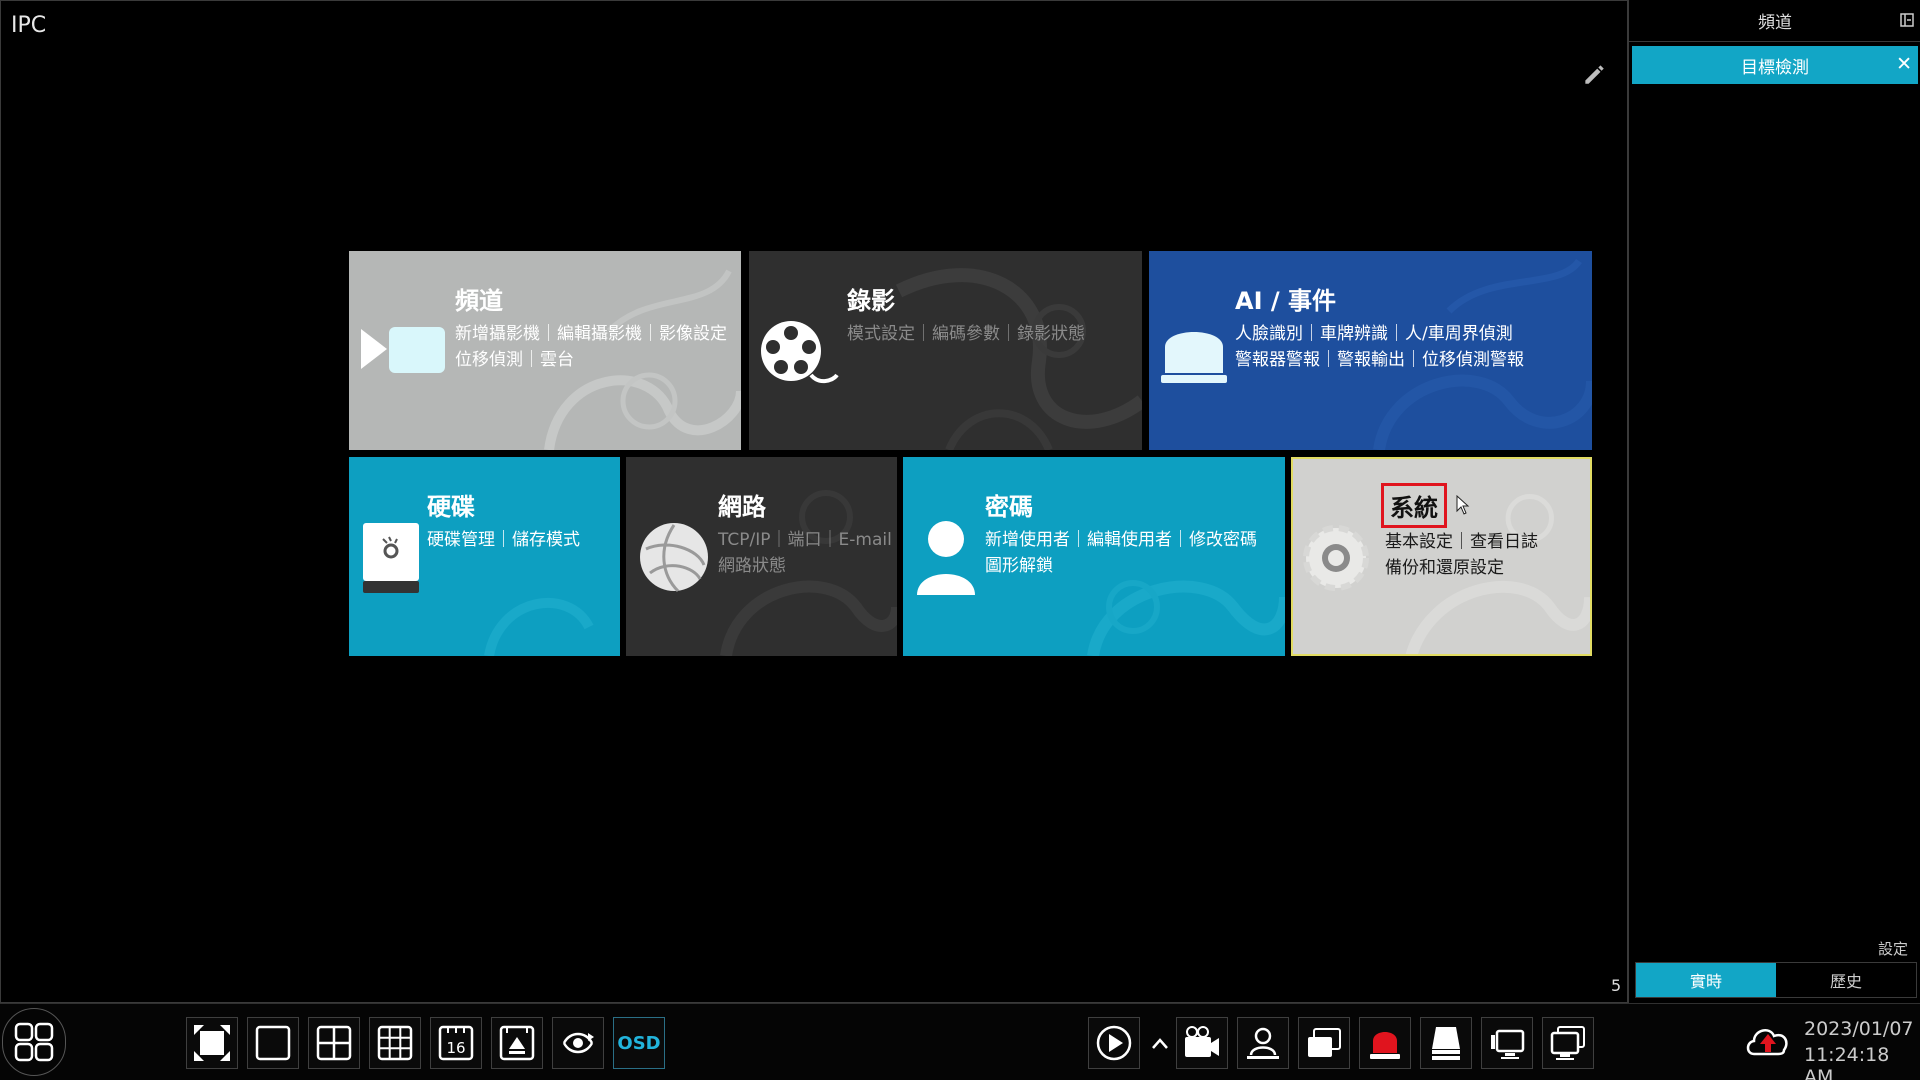 The image size is (1920, 1080). I want to click on layout-16-button: 16, so click(456, 1043).